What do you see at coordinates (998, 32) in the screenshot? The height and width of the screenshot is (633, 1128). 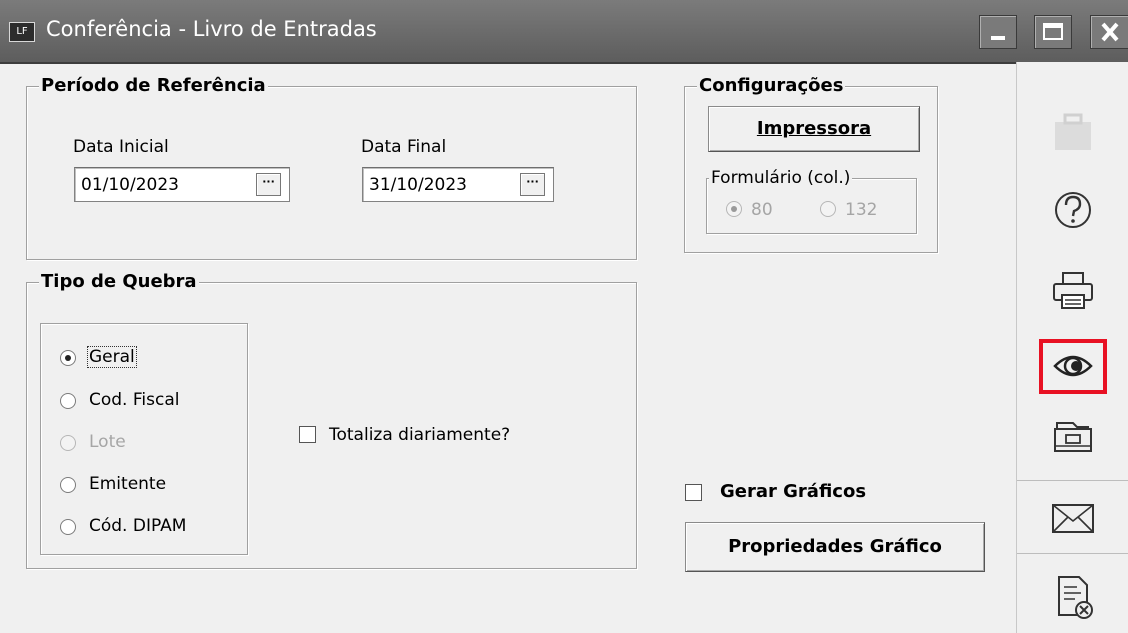 I see `minimize-button` at bounding box center [998, 32].